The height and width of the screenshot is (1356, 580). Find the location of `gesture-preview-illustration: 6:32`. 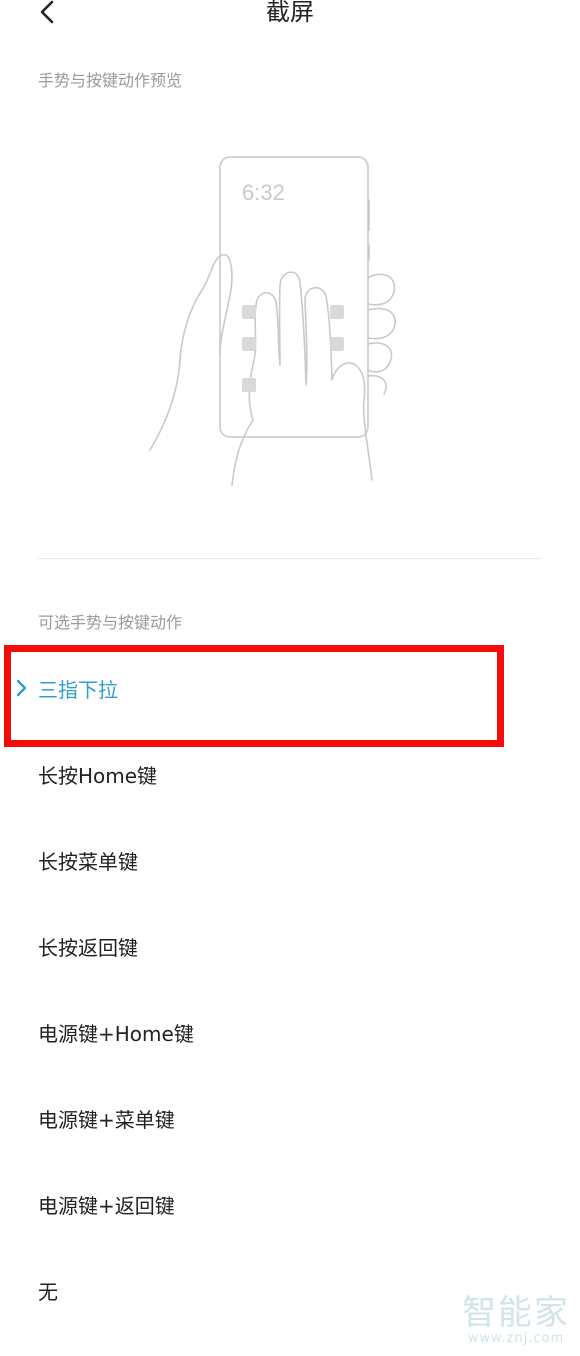

gesture-preview-illustration: 6:32 is located at coordinates (273, 321).